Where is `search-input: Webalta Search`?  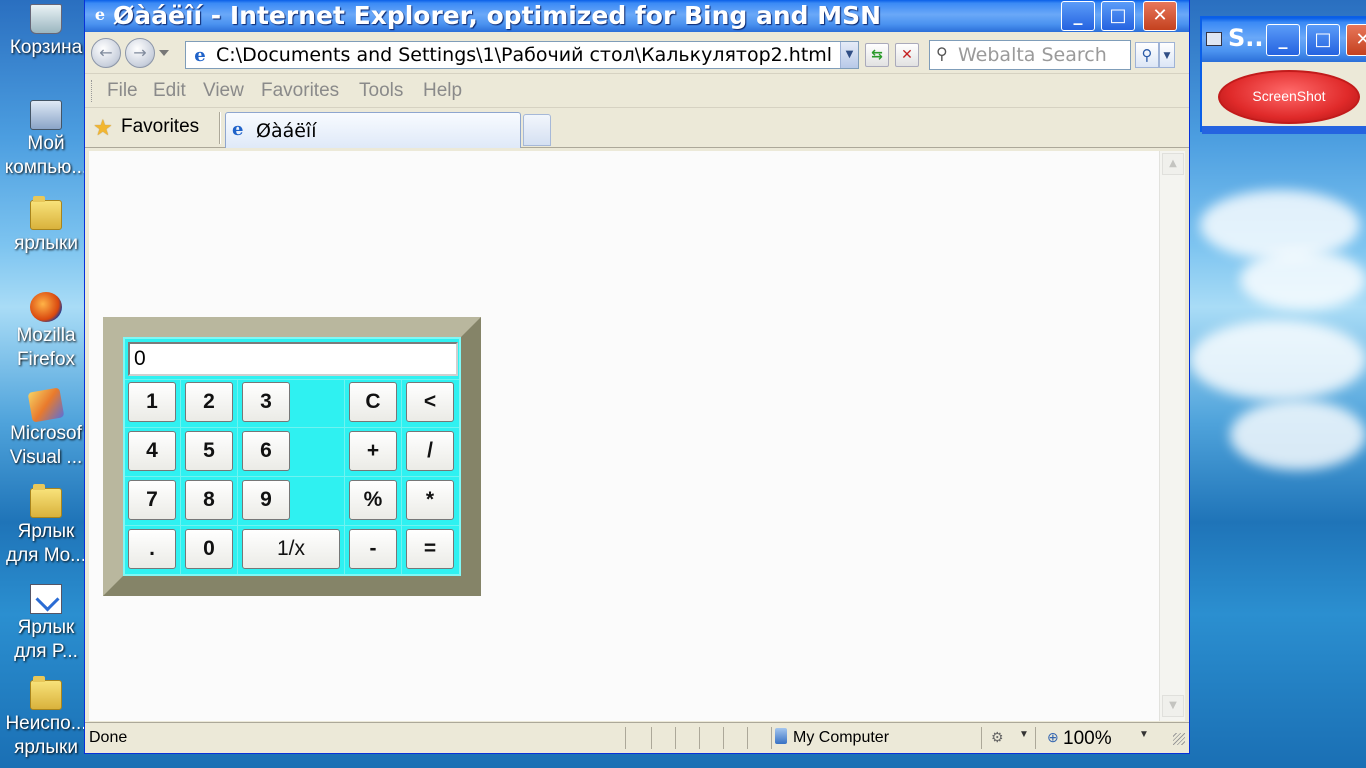 search-input: Webalta Search is located at coordinates (1032, 55).